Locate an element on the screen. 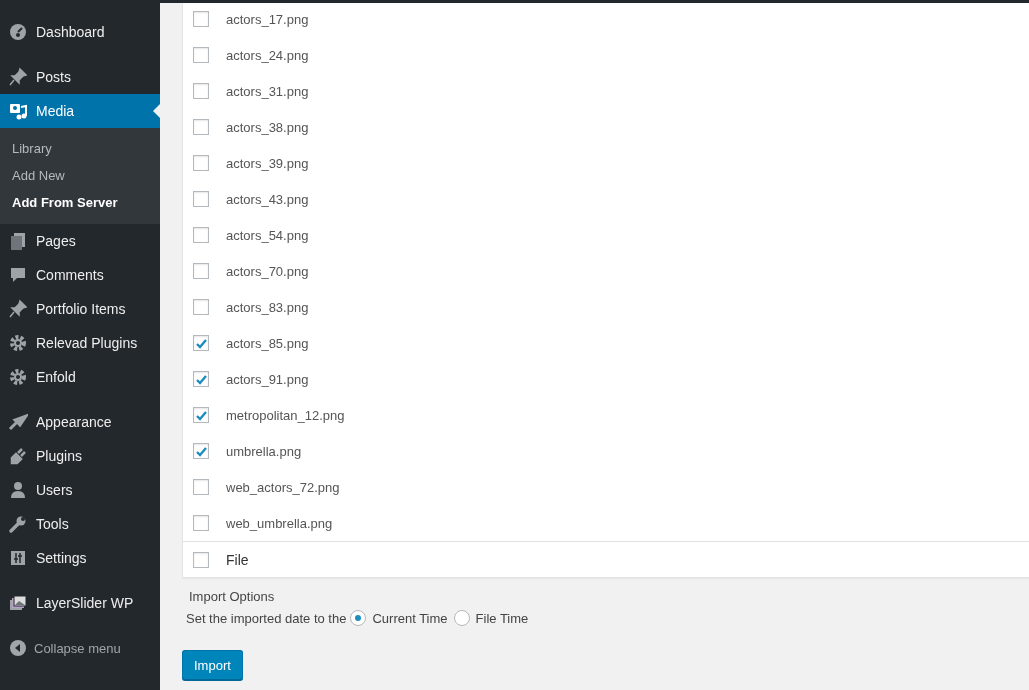 The width and height of the screenshot is (1029, 690). menu-item: Comments is located at coordinates (80, 275).